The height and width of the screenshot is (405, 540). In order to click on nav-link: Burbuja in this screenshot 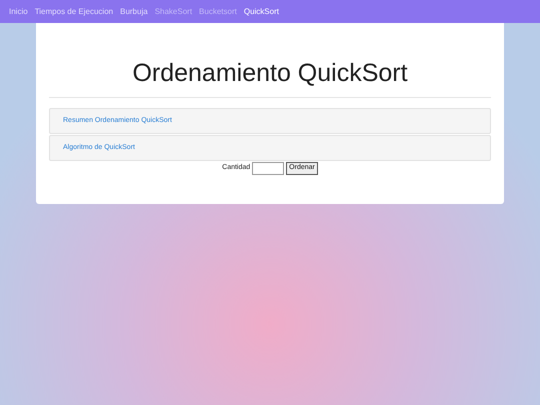, I will do `click(134, 12)`.